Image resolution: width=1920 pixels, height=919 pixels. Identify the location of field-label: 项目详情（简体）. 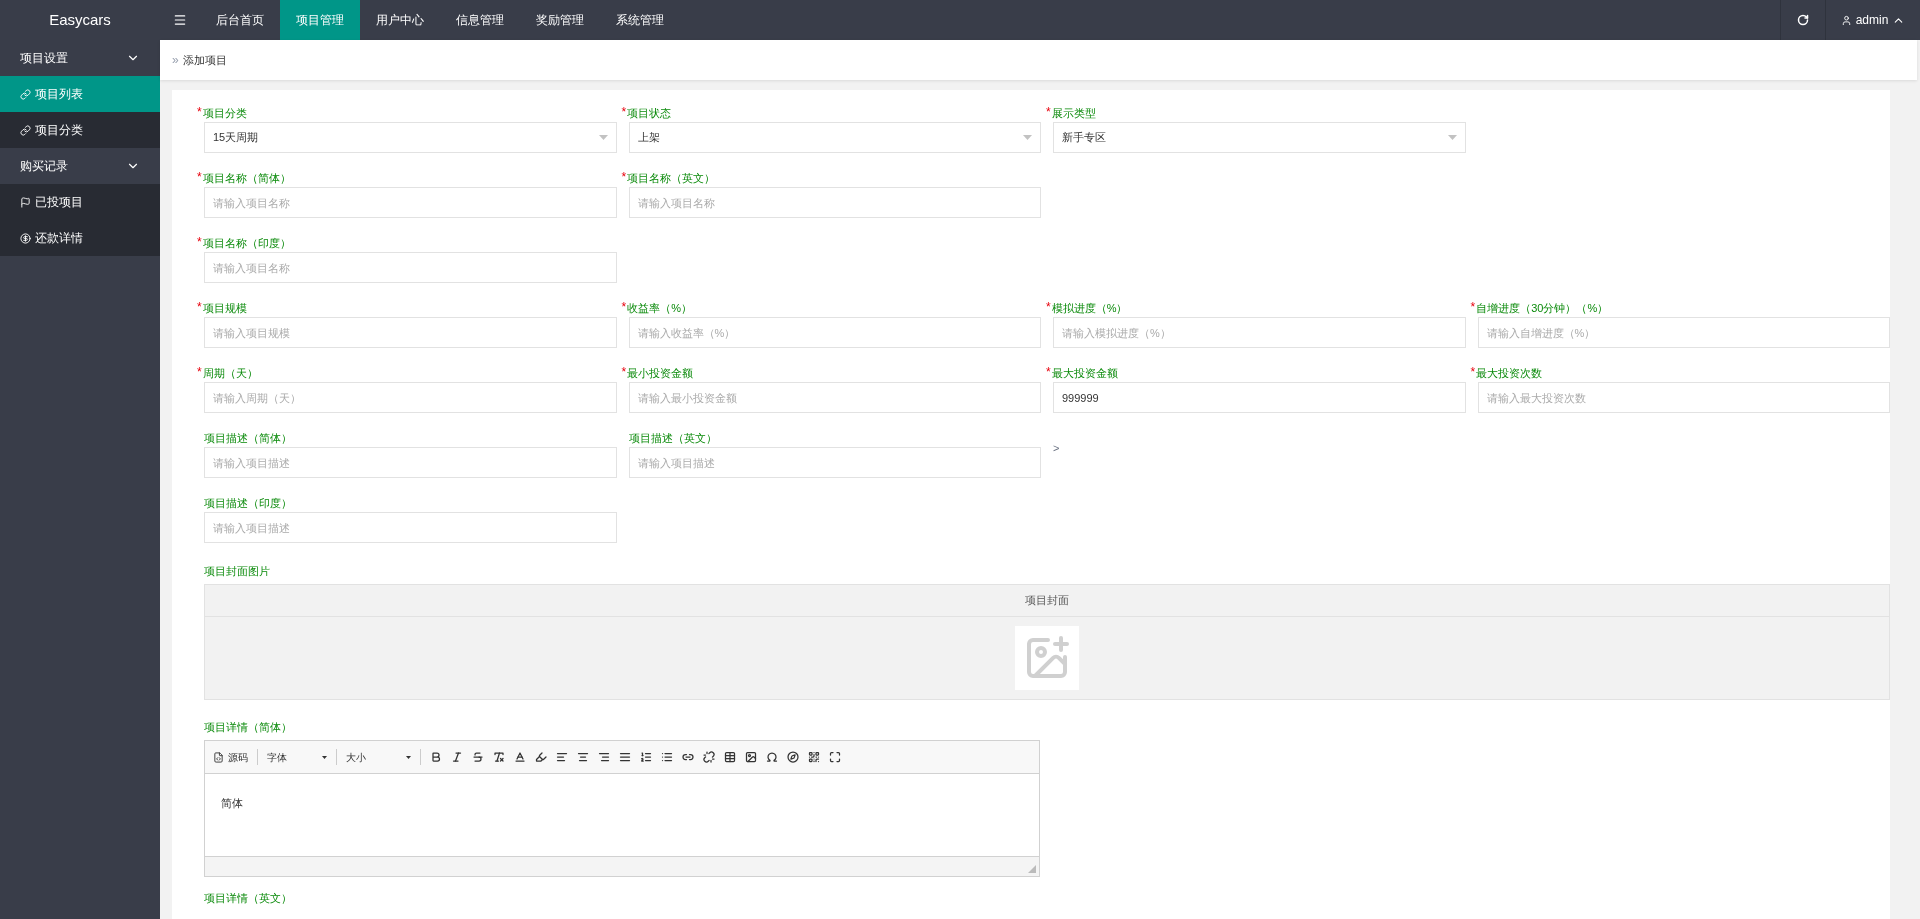
(248, 727).